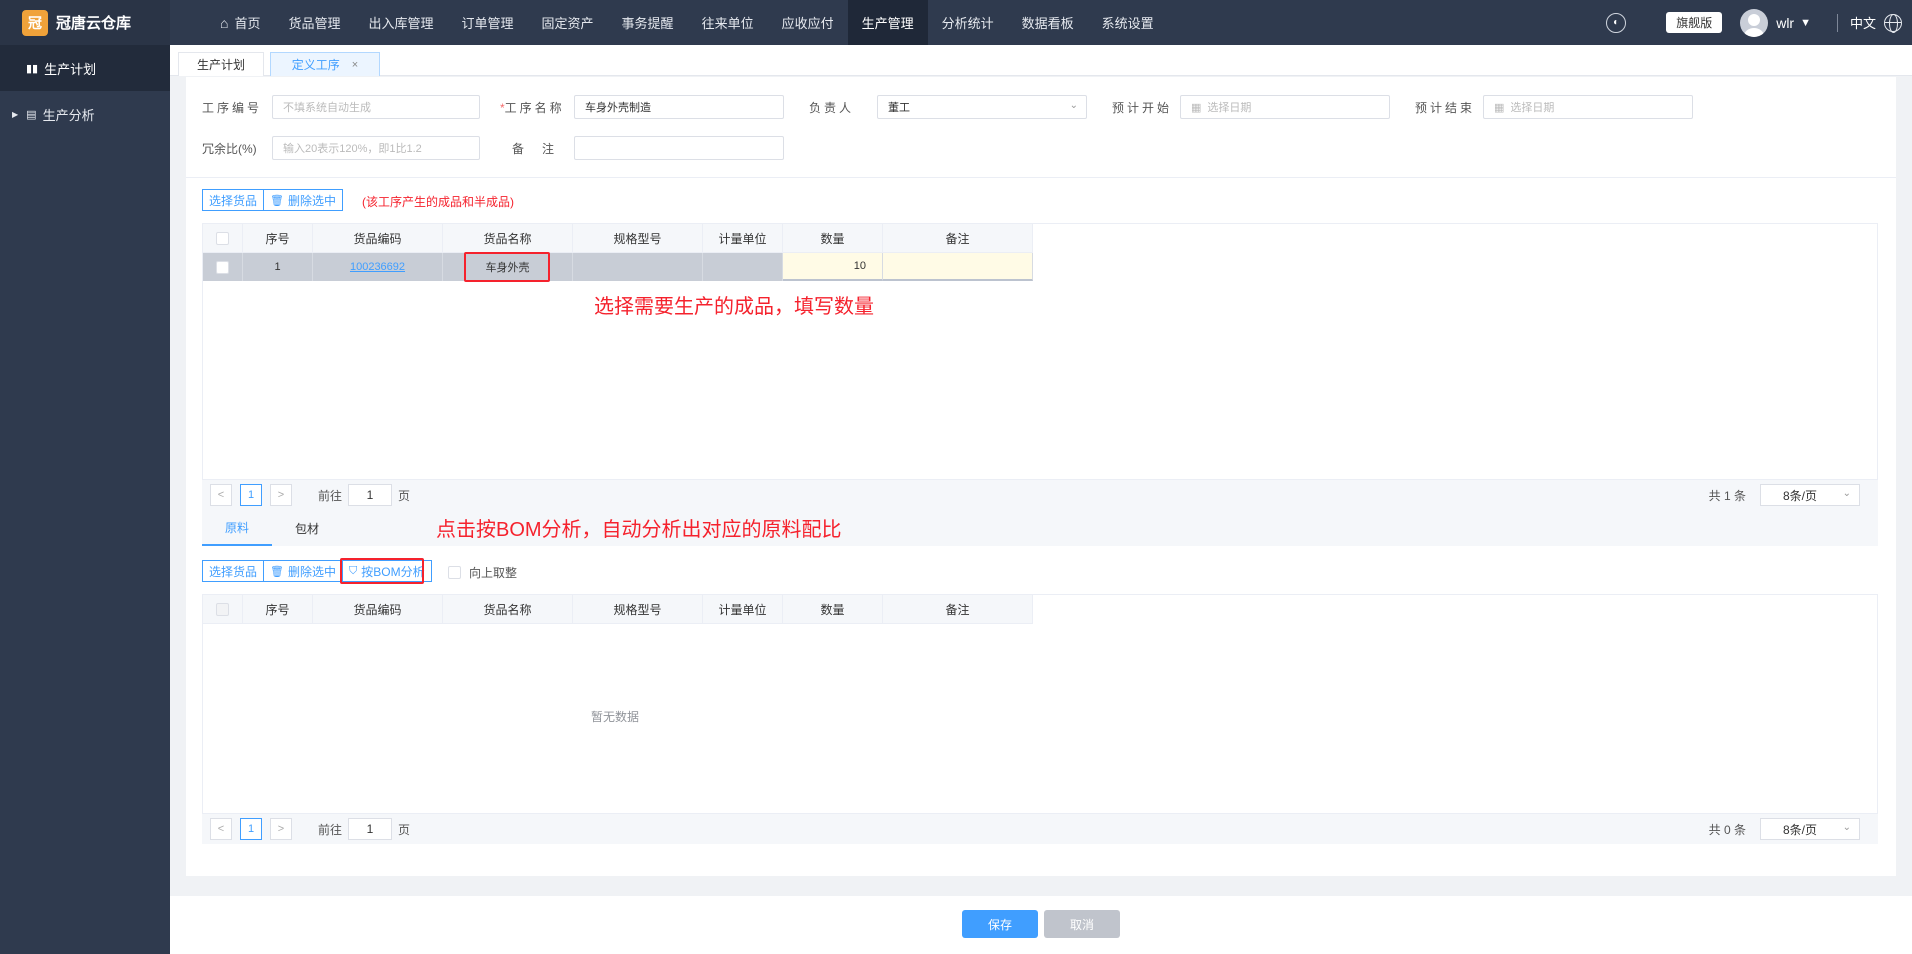 This screenshot has height=954, width=1912. What do you see at coordinates (85, 68) in the screenshot?
I see `sidebar-item-production-plan: ▮▮ 生产计划` at bounding box center [85, 68].